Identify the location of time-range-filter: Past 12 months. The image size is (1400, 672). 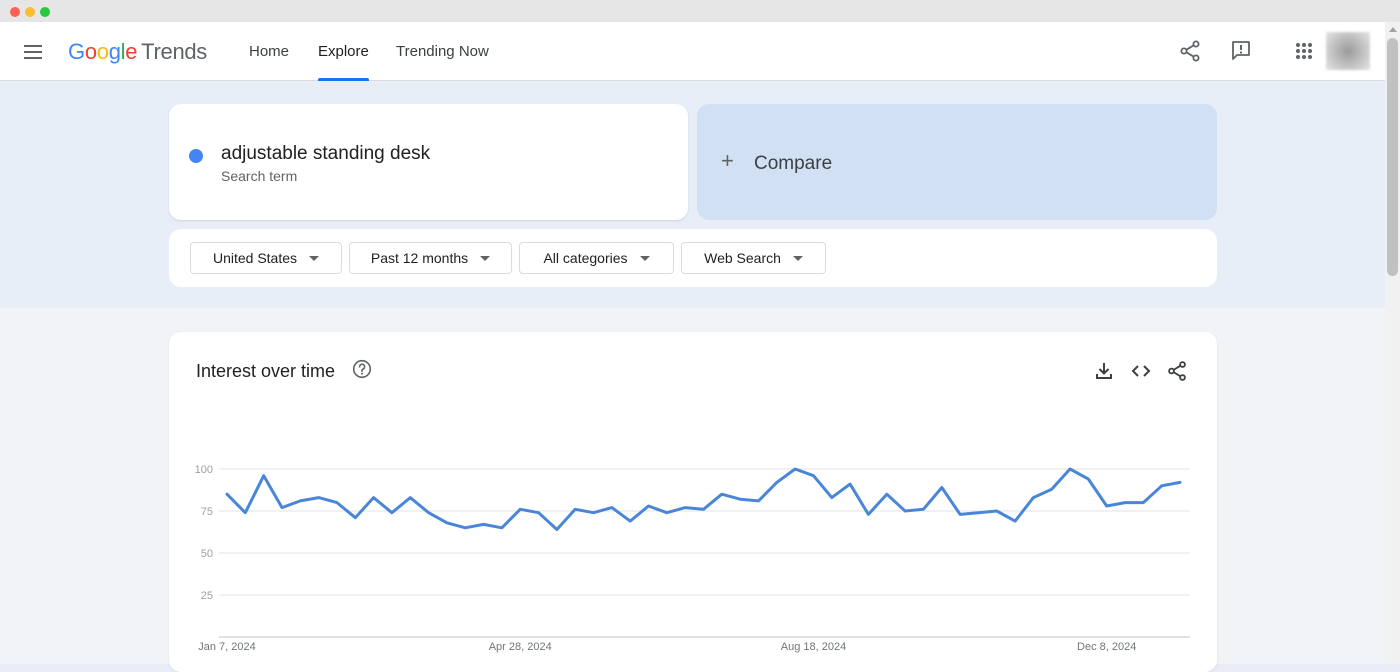
(430, 258).